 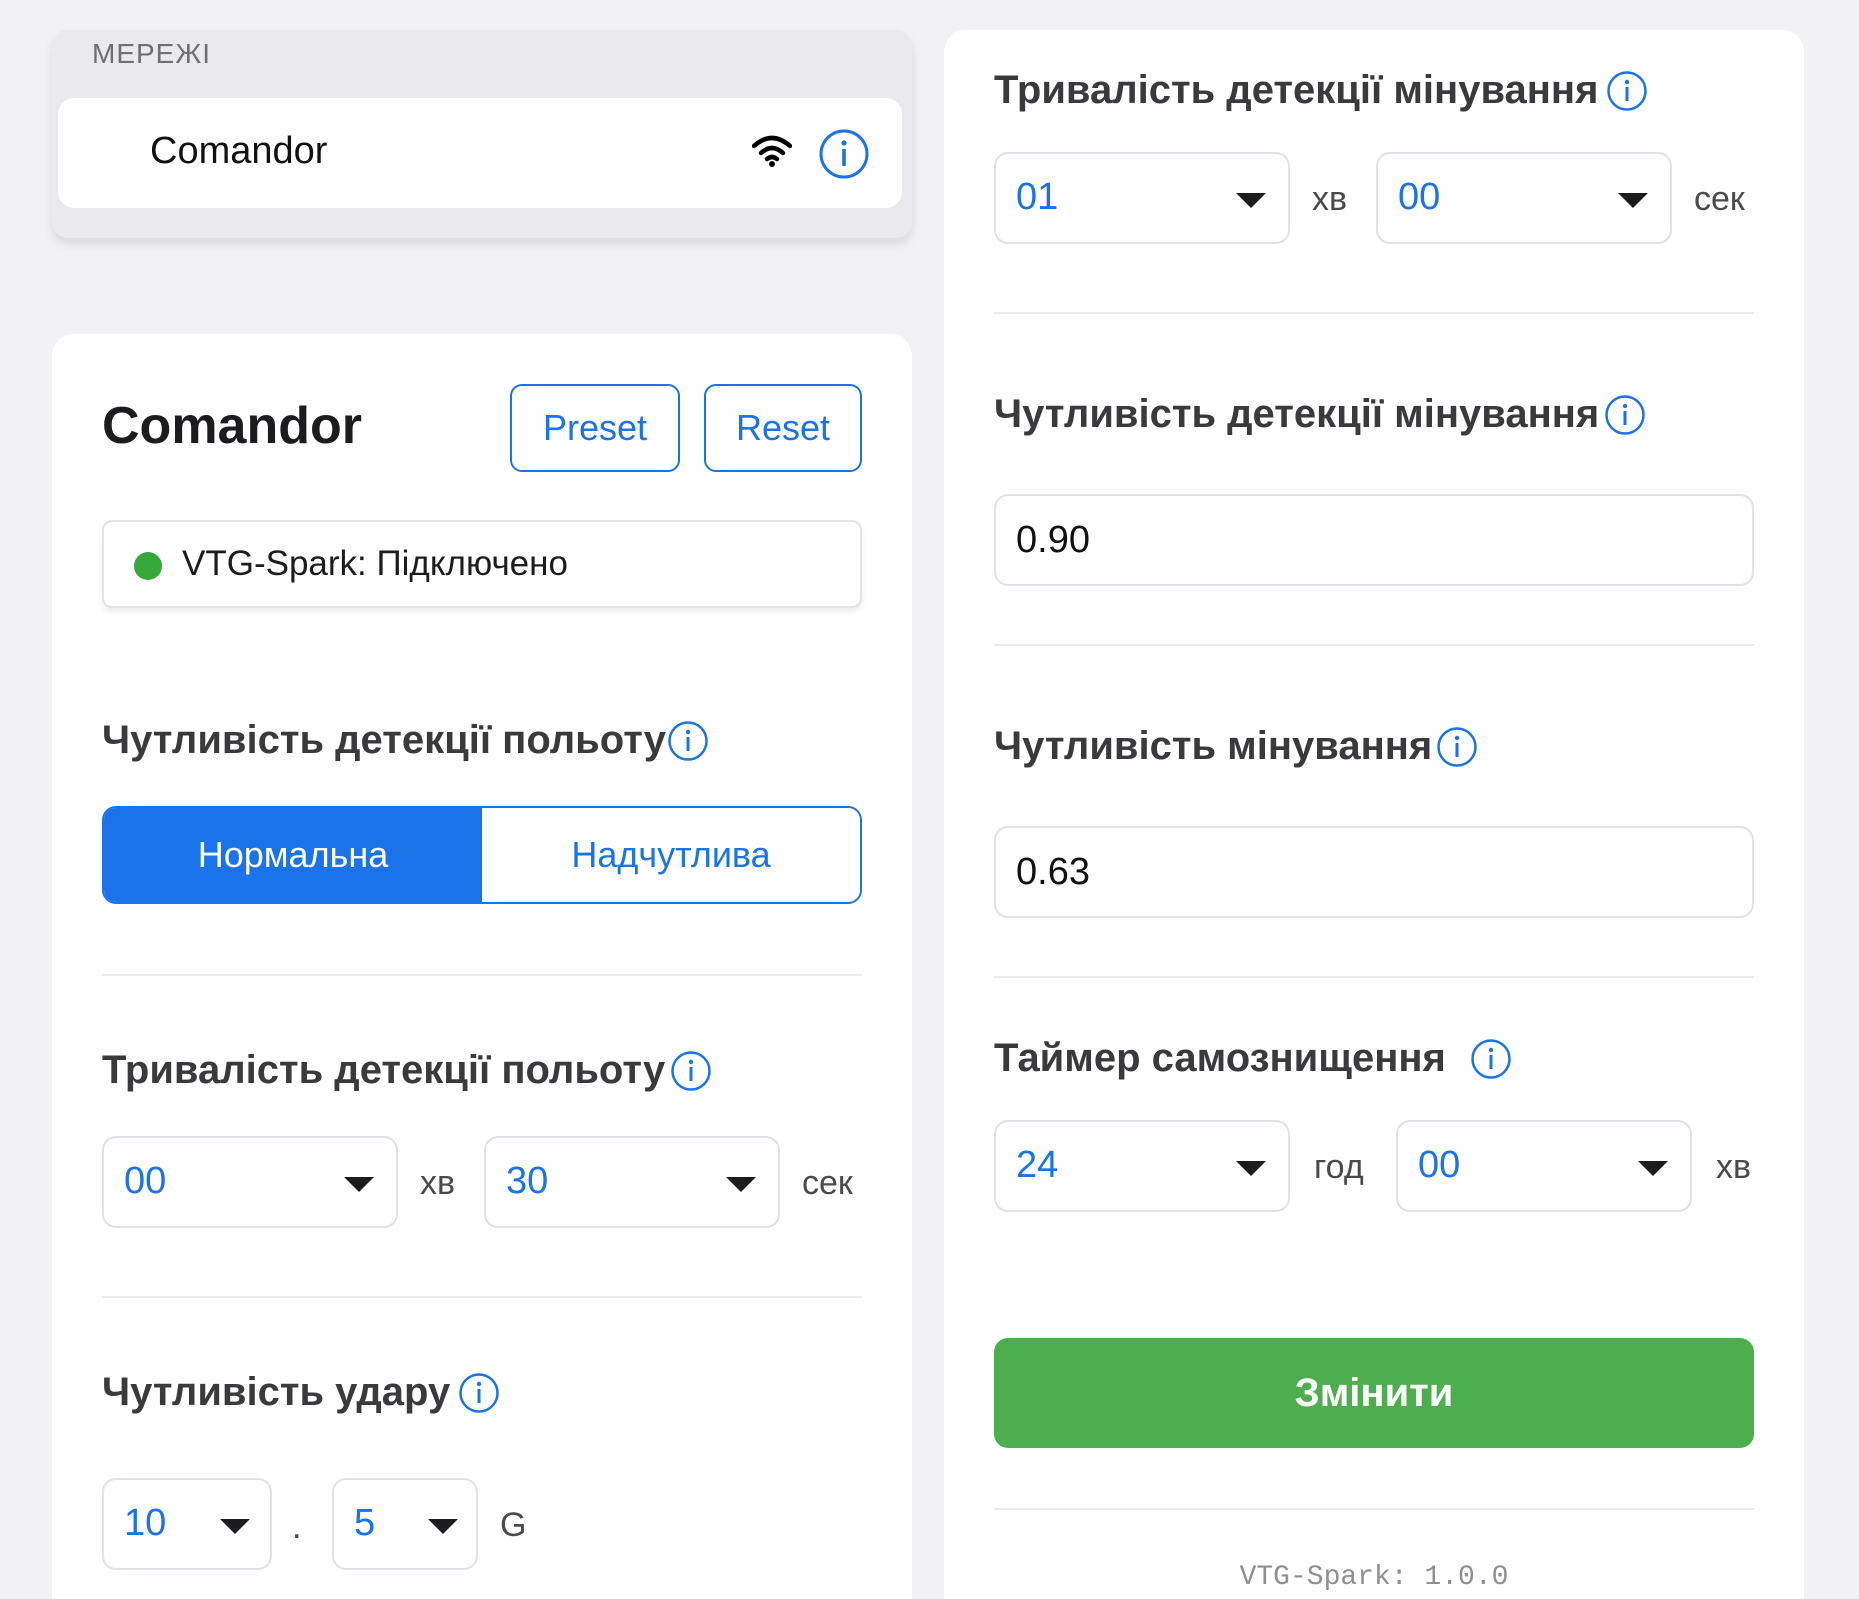 I want to click on mining-sensitivity-info-icon, so click(x=1457, y=747).